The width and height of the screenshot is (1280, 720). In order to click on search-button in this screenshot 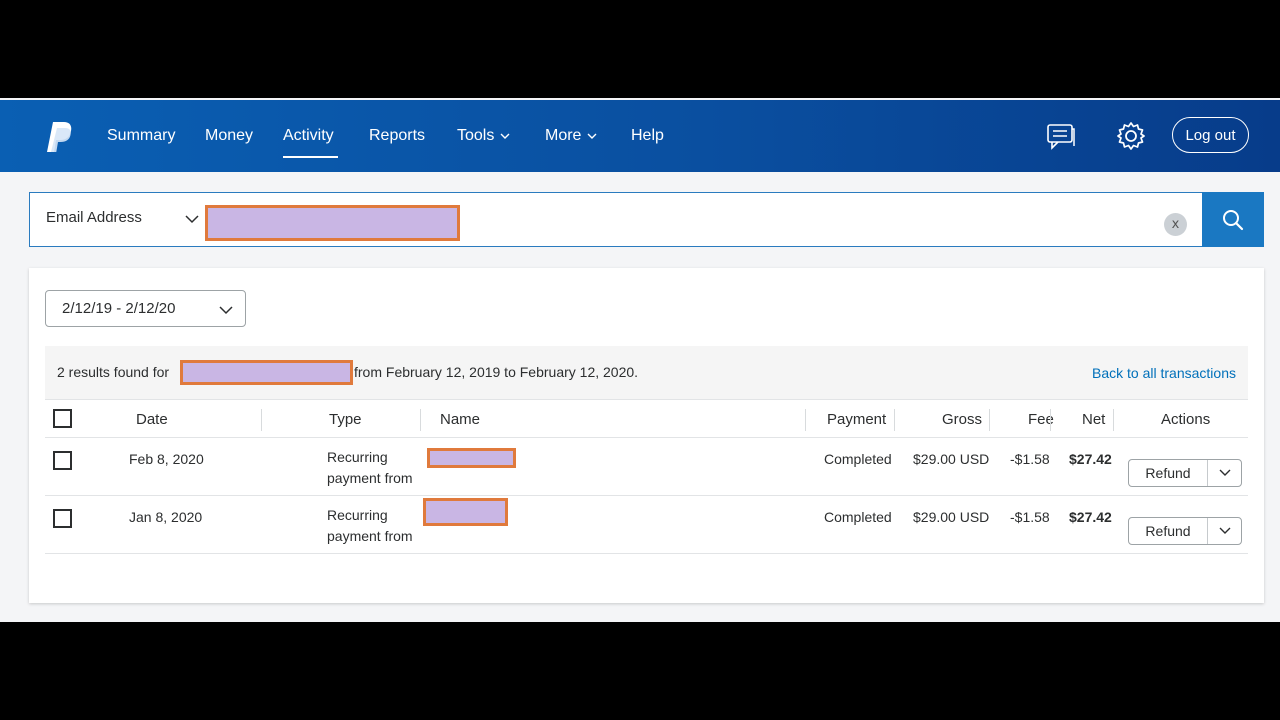, I will do `click(1233, 219)`.